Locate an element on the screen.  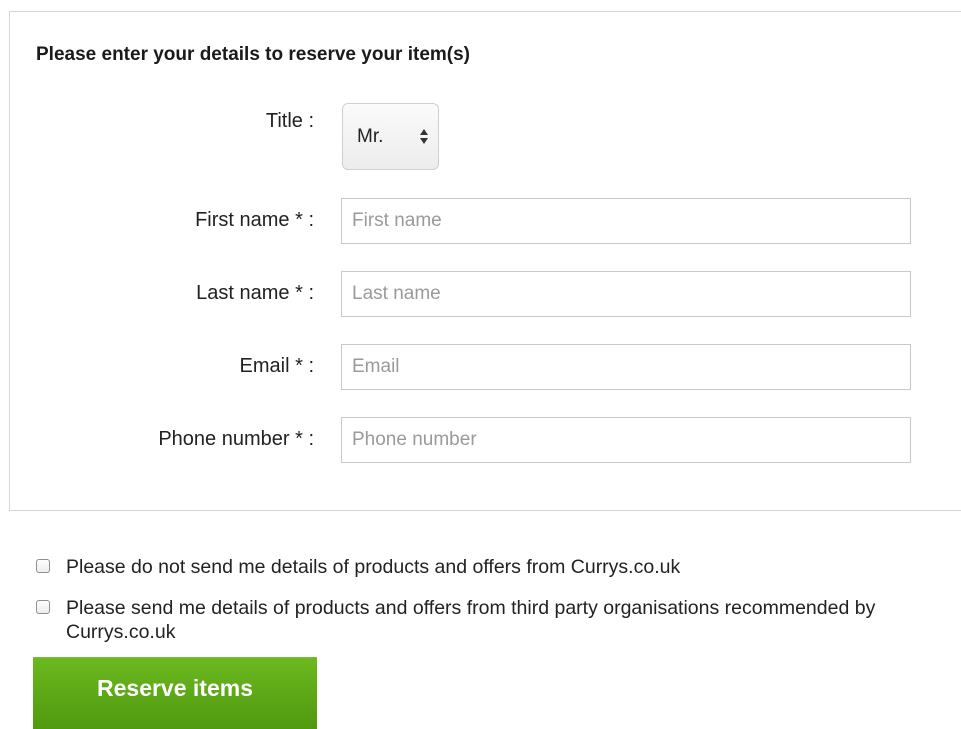
last-name-label: Last name * : is located at coordinates (255, 293).